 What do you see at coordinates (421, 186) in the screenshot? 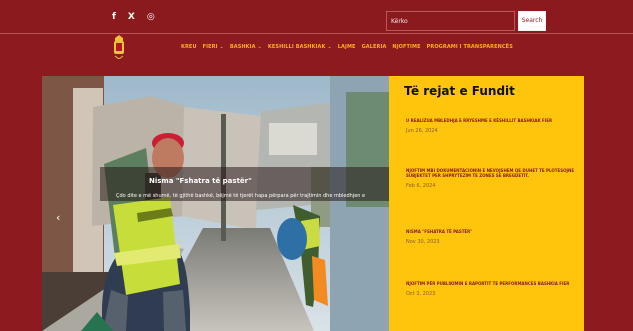
I see `news-date: Feb 6, 2024` at bounding box center [421, 186].